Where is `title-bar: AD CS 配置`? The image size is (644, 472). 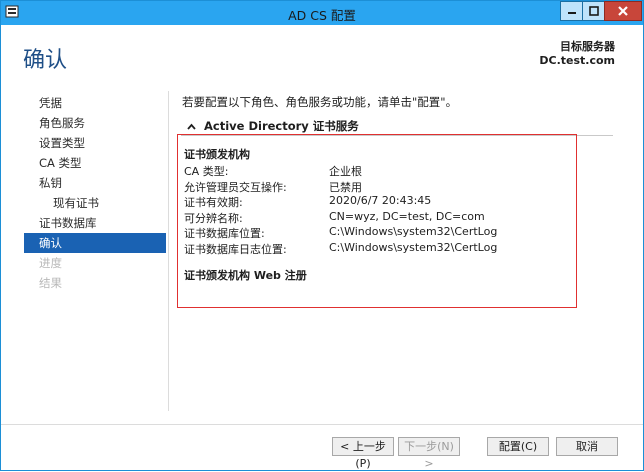 title-bar: AD CS 配置 is located at coordinates (322, 13).